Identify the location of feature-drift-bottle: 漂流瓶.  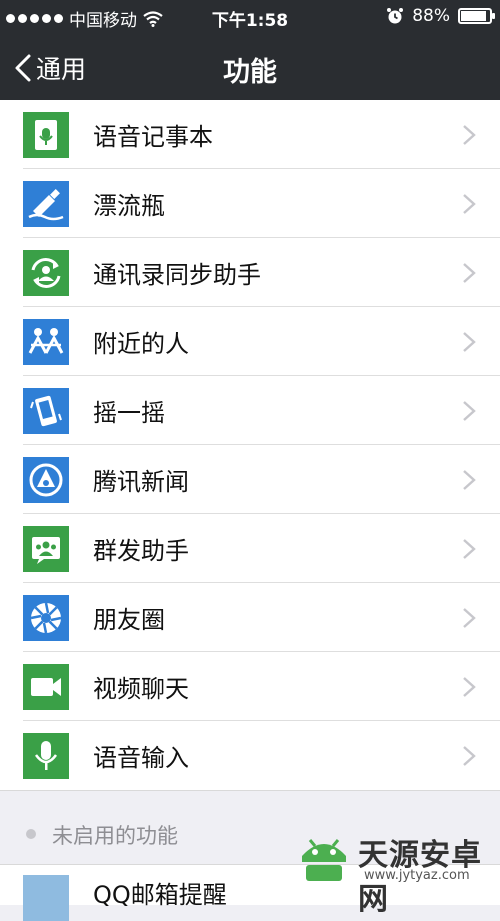
(250, 203).